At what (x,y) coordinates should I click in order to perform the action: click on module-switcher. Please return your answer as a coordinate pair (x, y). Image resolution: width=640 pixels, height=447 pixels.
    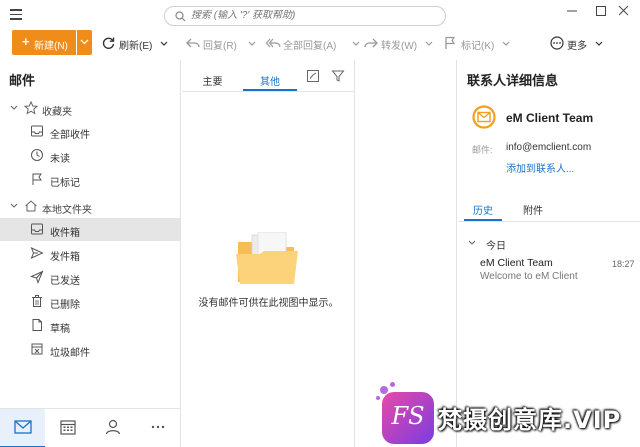
    Looking at the image, I should click on (90, 427).